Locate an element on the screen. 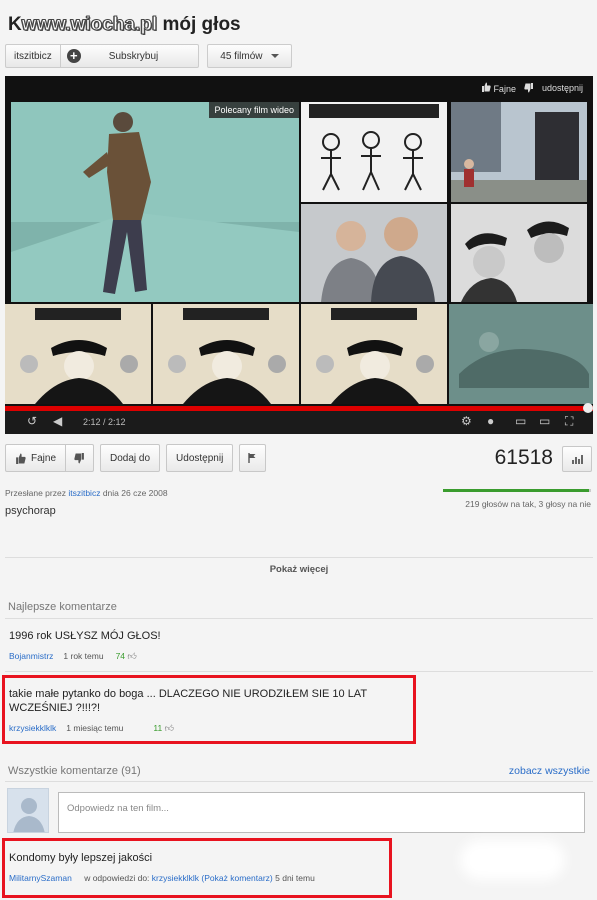 Image resolution: width=597 pixels, height=900 pixels. channel-bar: itszitbicz + Subskrybuj 45 filmów is located at coordinates (148, 56).